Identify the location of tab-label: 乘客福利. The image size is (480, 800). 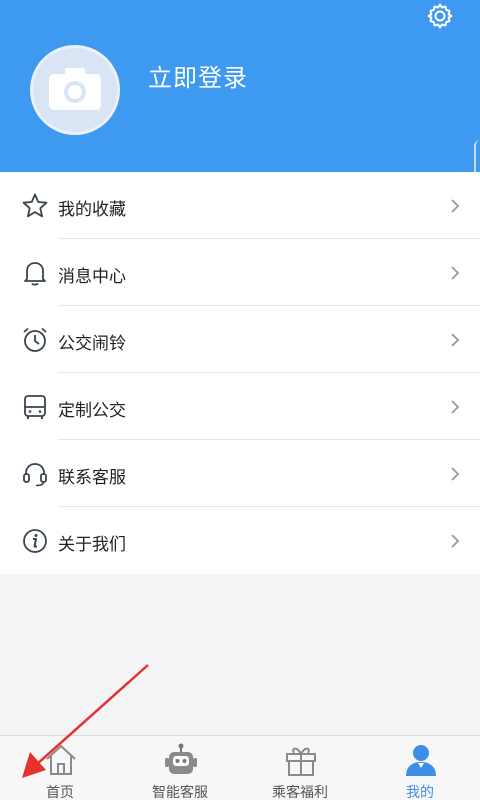
(300, 792).